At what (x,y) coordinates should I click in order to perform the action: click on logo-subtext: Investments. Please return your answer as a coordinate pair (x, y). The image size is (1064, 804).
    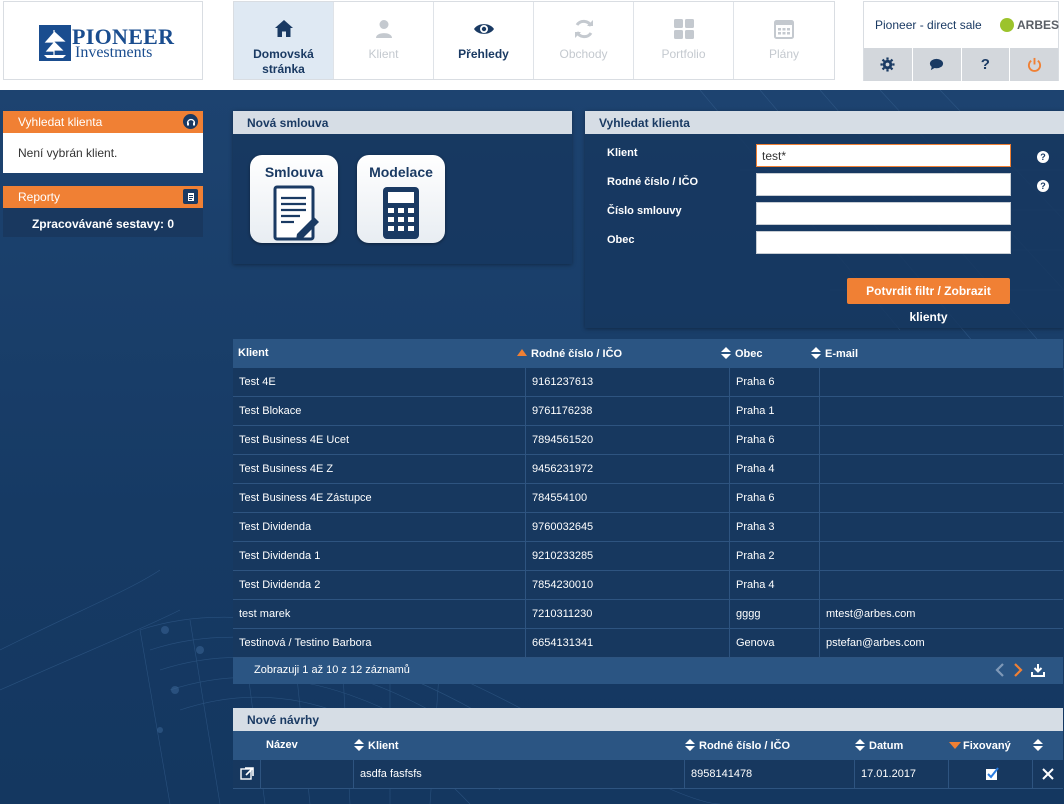
    Looking at the image, I should click on (114, 52).